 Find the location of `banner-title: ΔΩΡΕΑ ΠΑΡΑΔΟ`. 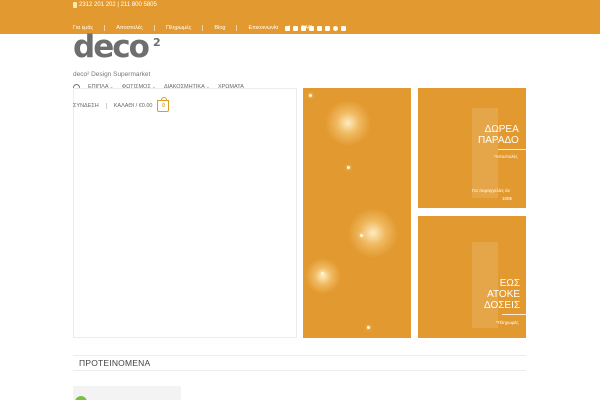

banner-title: ΔΩΡΕΑ ΠΑΡΑΔΟ is located at coordinates (498, 135).